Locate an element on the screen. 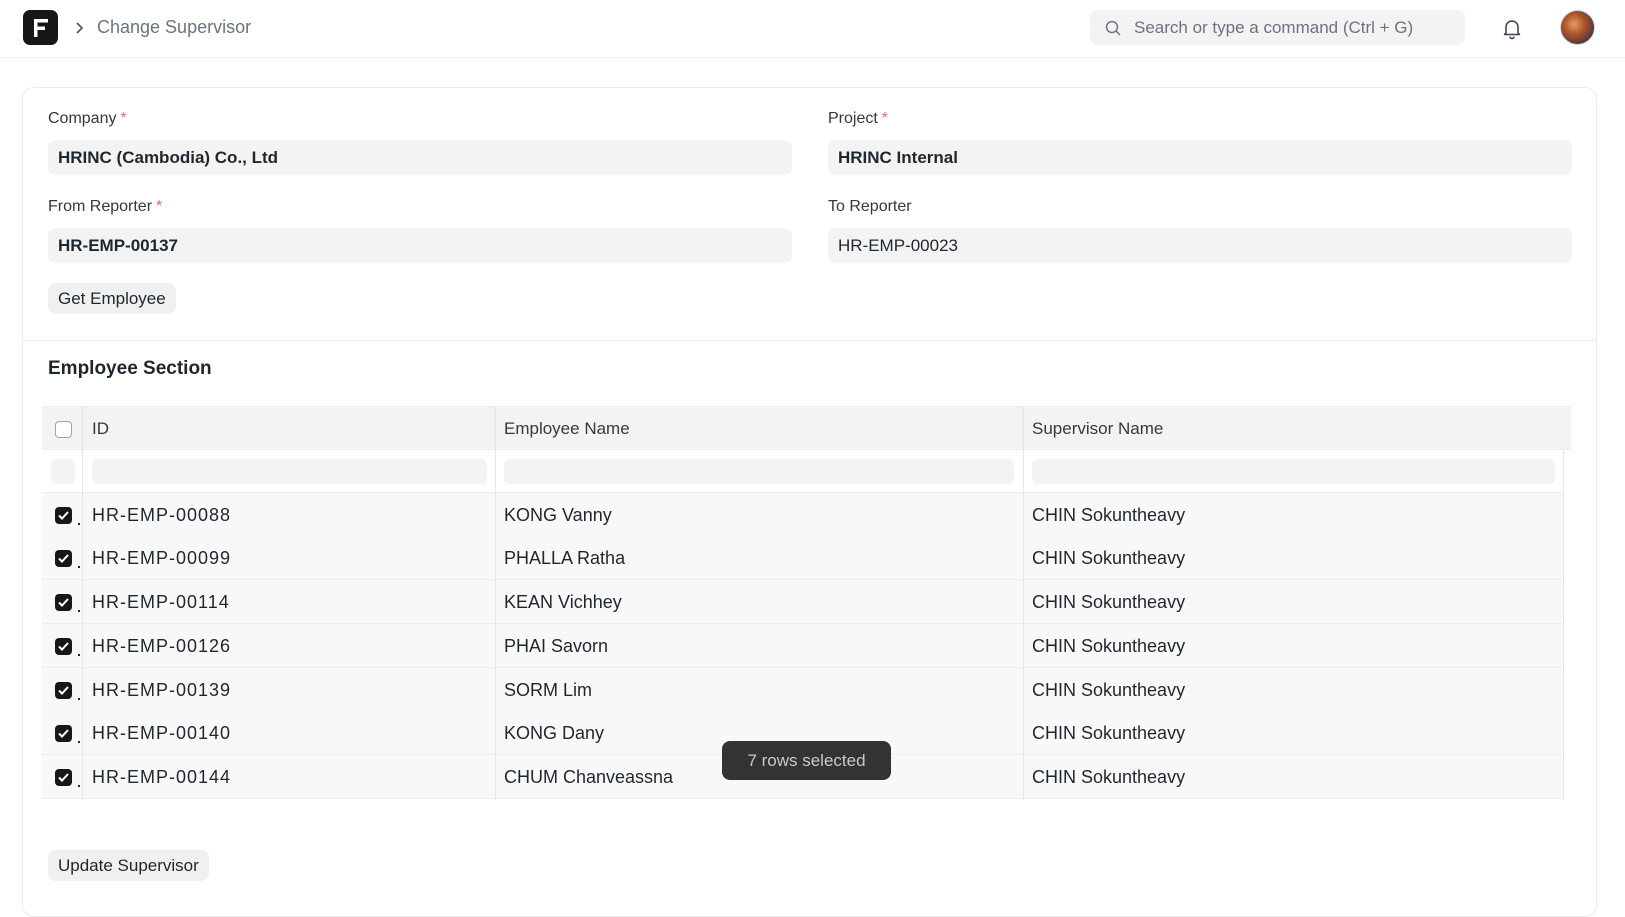  table-row: HR-EMP-00099 PHALLA Ratha CHIN Sokuntheavy is located at coordinates (803, 558).